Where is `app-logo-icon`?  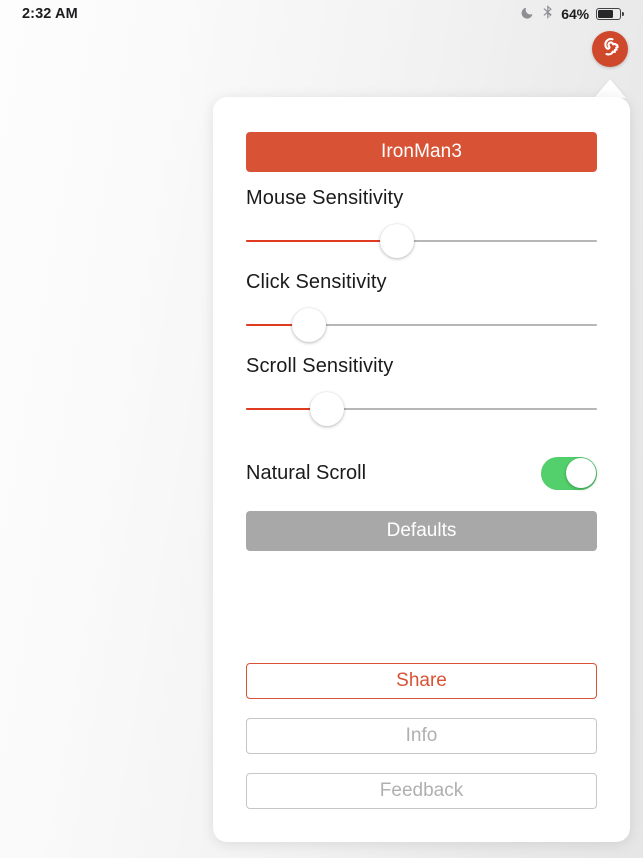
app-logo-icon is located at coordinates (610, 49).